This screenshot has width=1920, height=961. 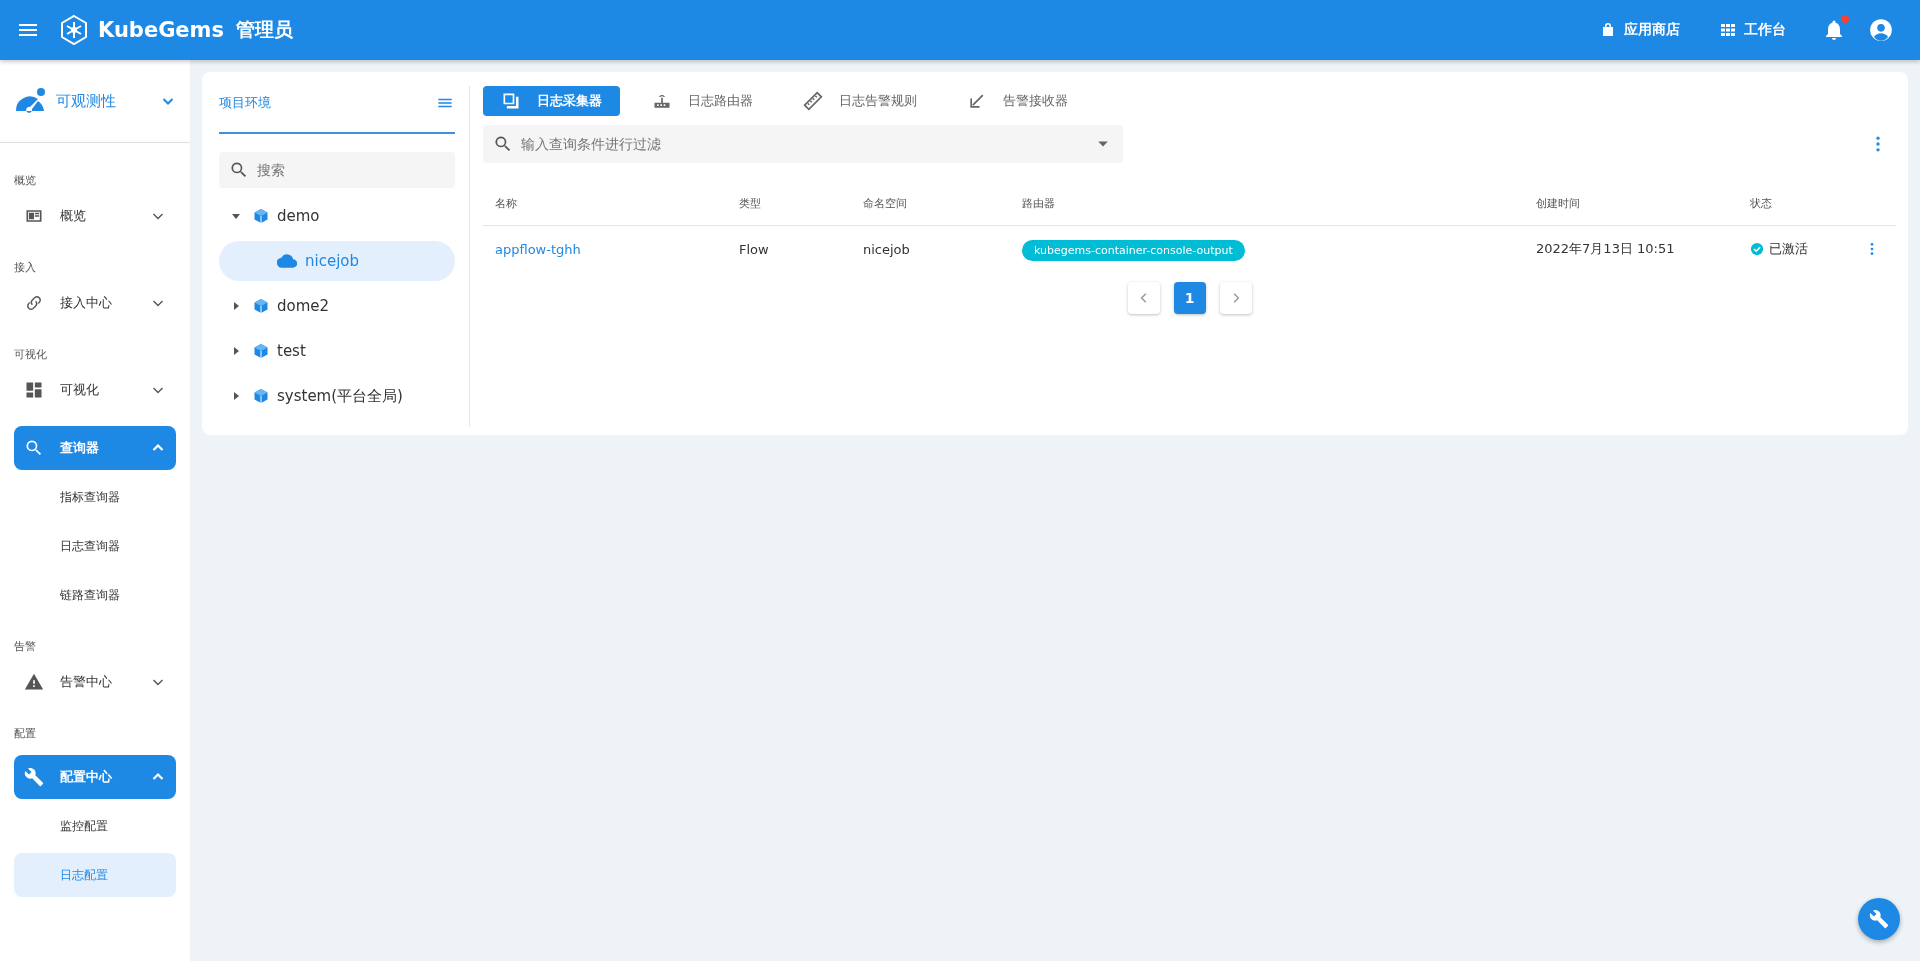 What do you see at coordinates (95, 875) in the screenshot?
I see `nav-subitem: 日志配置` at bounding box center [95, 875].